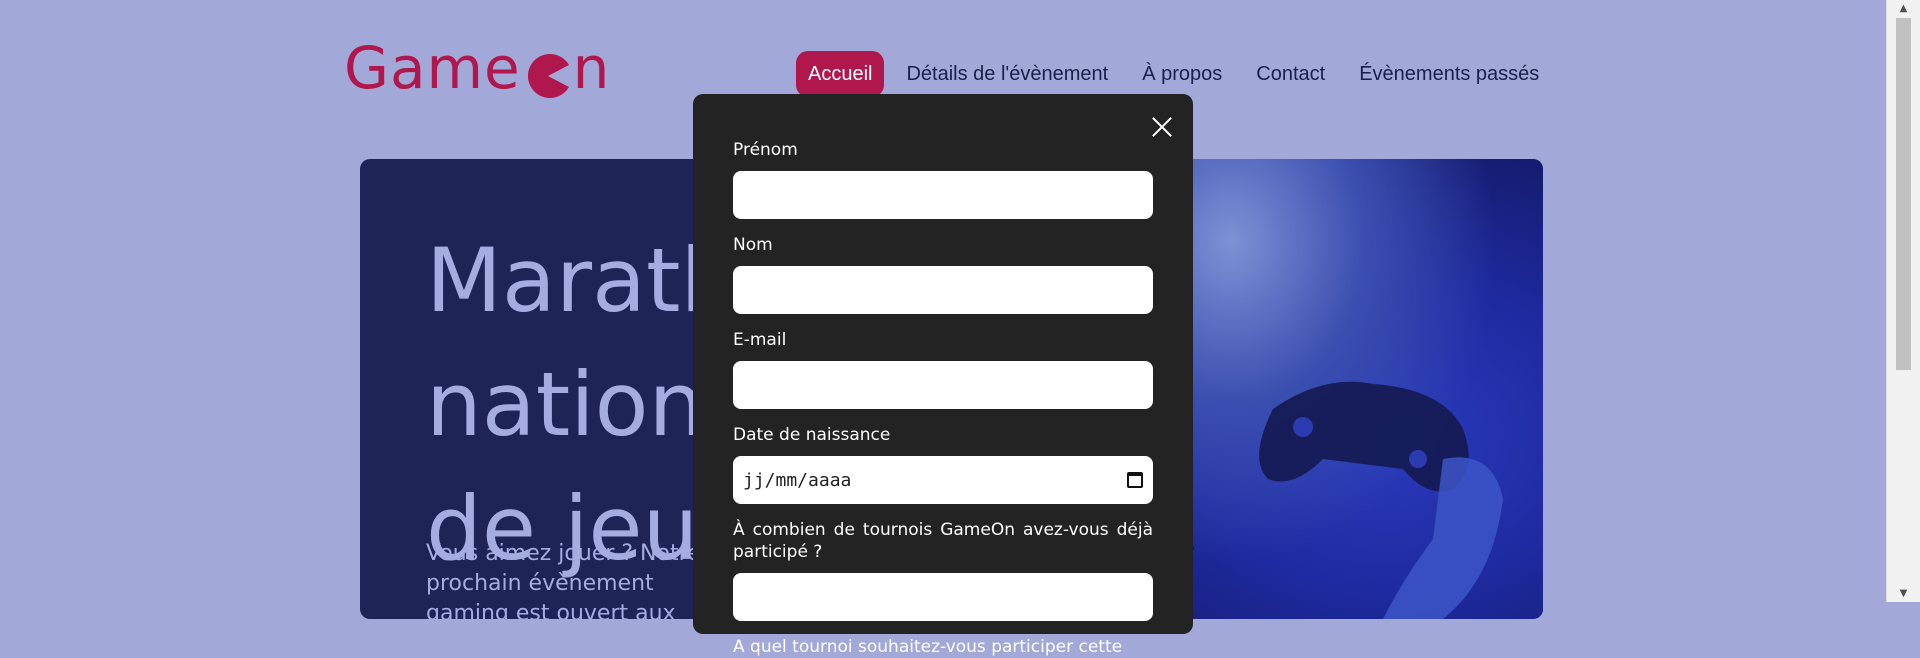  What do you see at coordinates (753, 245) in the screenshot?
I see `last-name-label: Nom` at bounding box center [753, 245].